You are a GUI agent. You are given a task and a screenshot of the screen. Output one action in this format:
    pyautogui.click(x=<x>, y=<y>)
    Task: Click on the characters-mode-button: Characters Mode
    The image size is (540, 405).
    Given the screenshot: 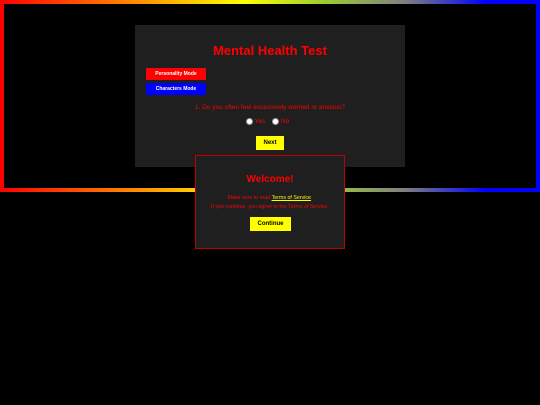 What is the action you would take?
    pyautogui.click(x=176, y=89)
    